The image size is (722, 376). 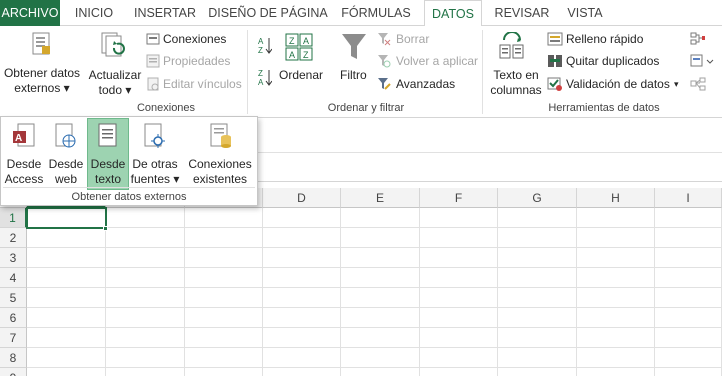 I want to click on cell-d7, so click(x=302, y=338).